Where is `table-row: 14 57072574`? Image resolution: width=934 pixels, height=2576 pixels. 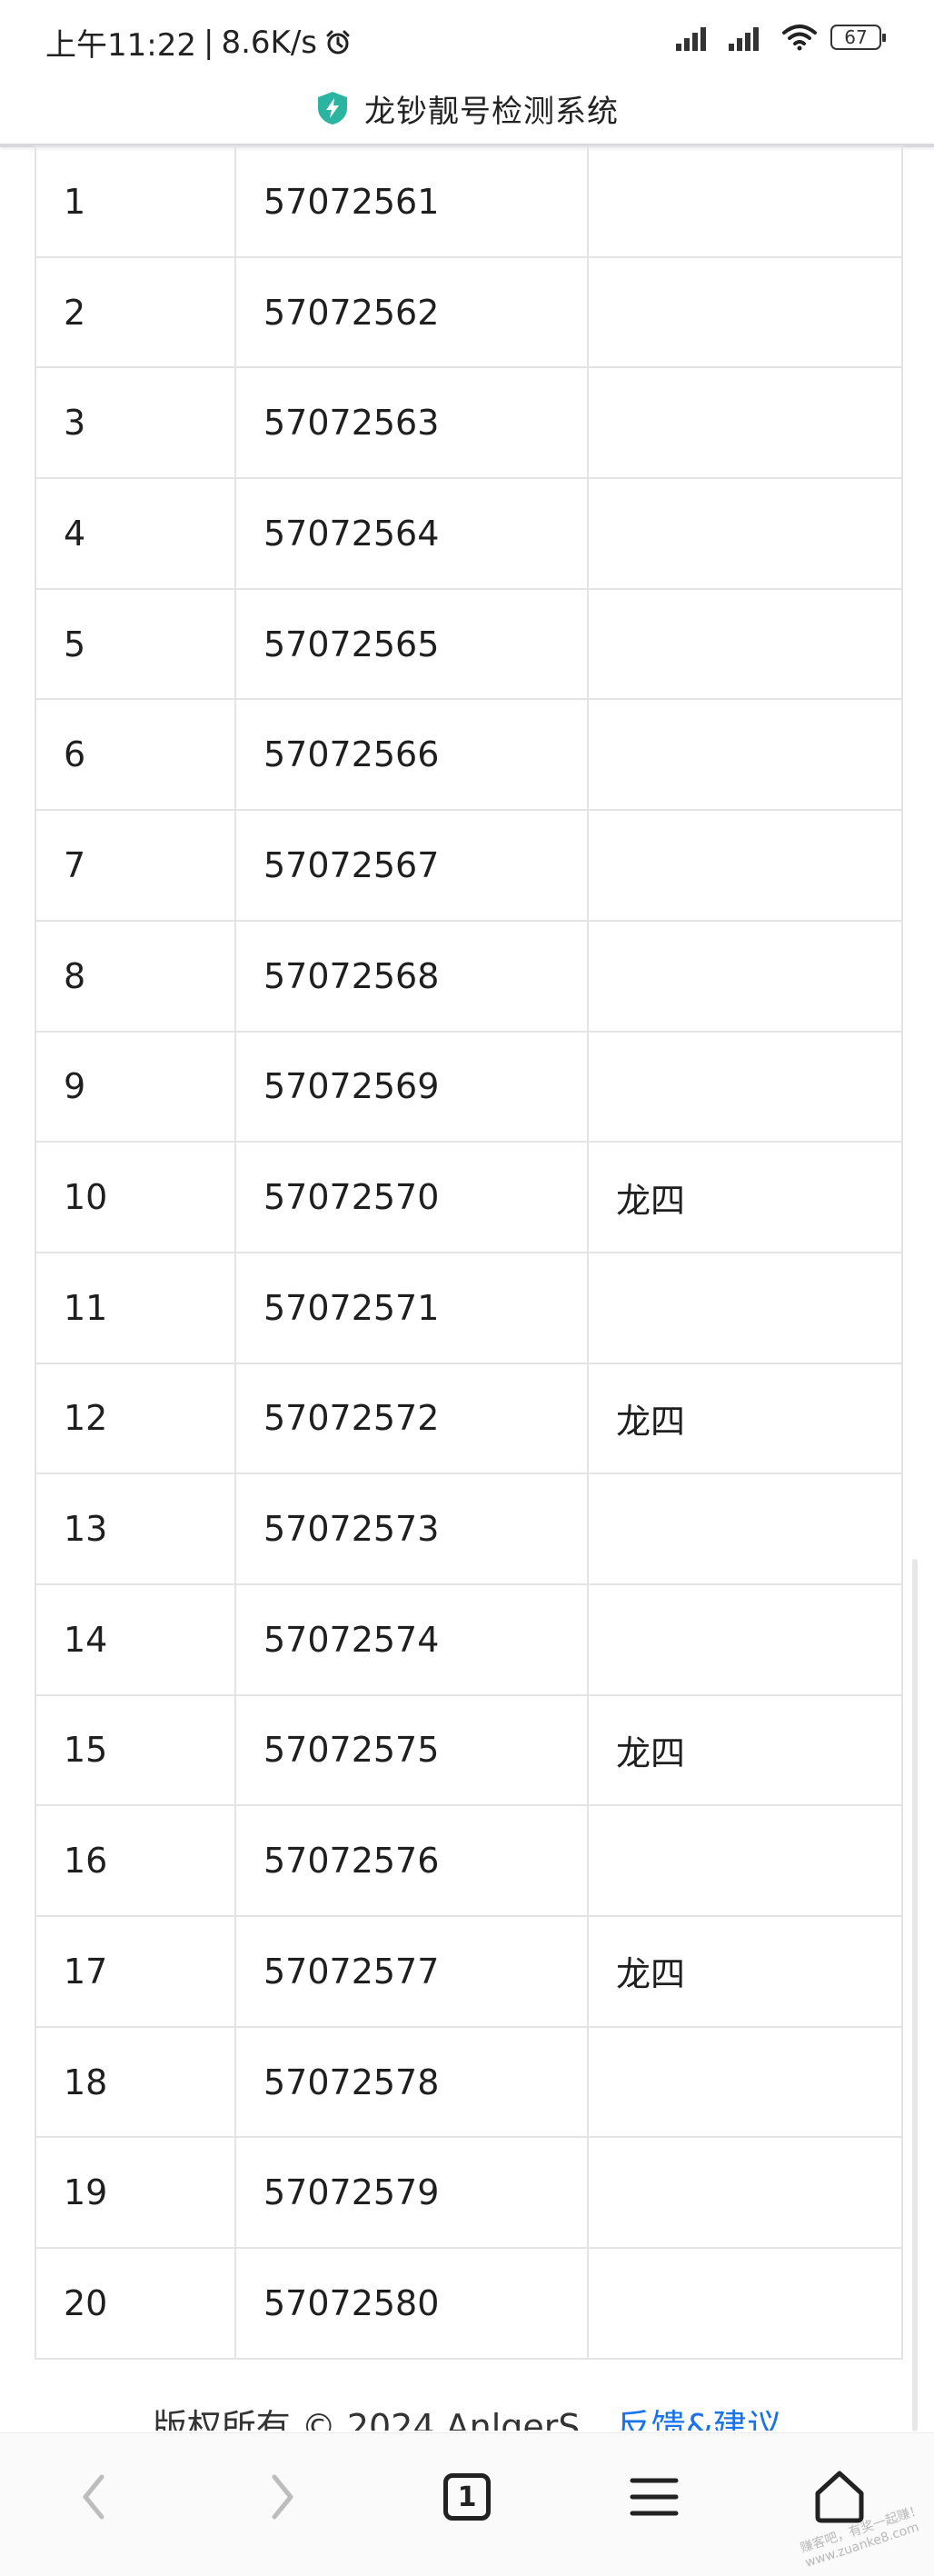 table-row: 14 57072574 is located at coordinates (469, 1639).